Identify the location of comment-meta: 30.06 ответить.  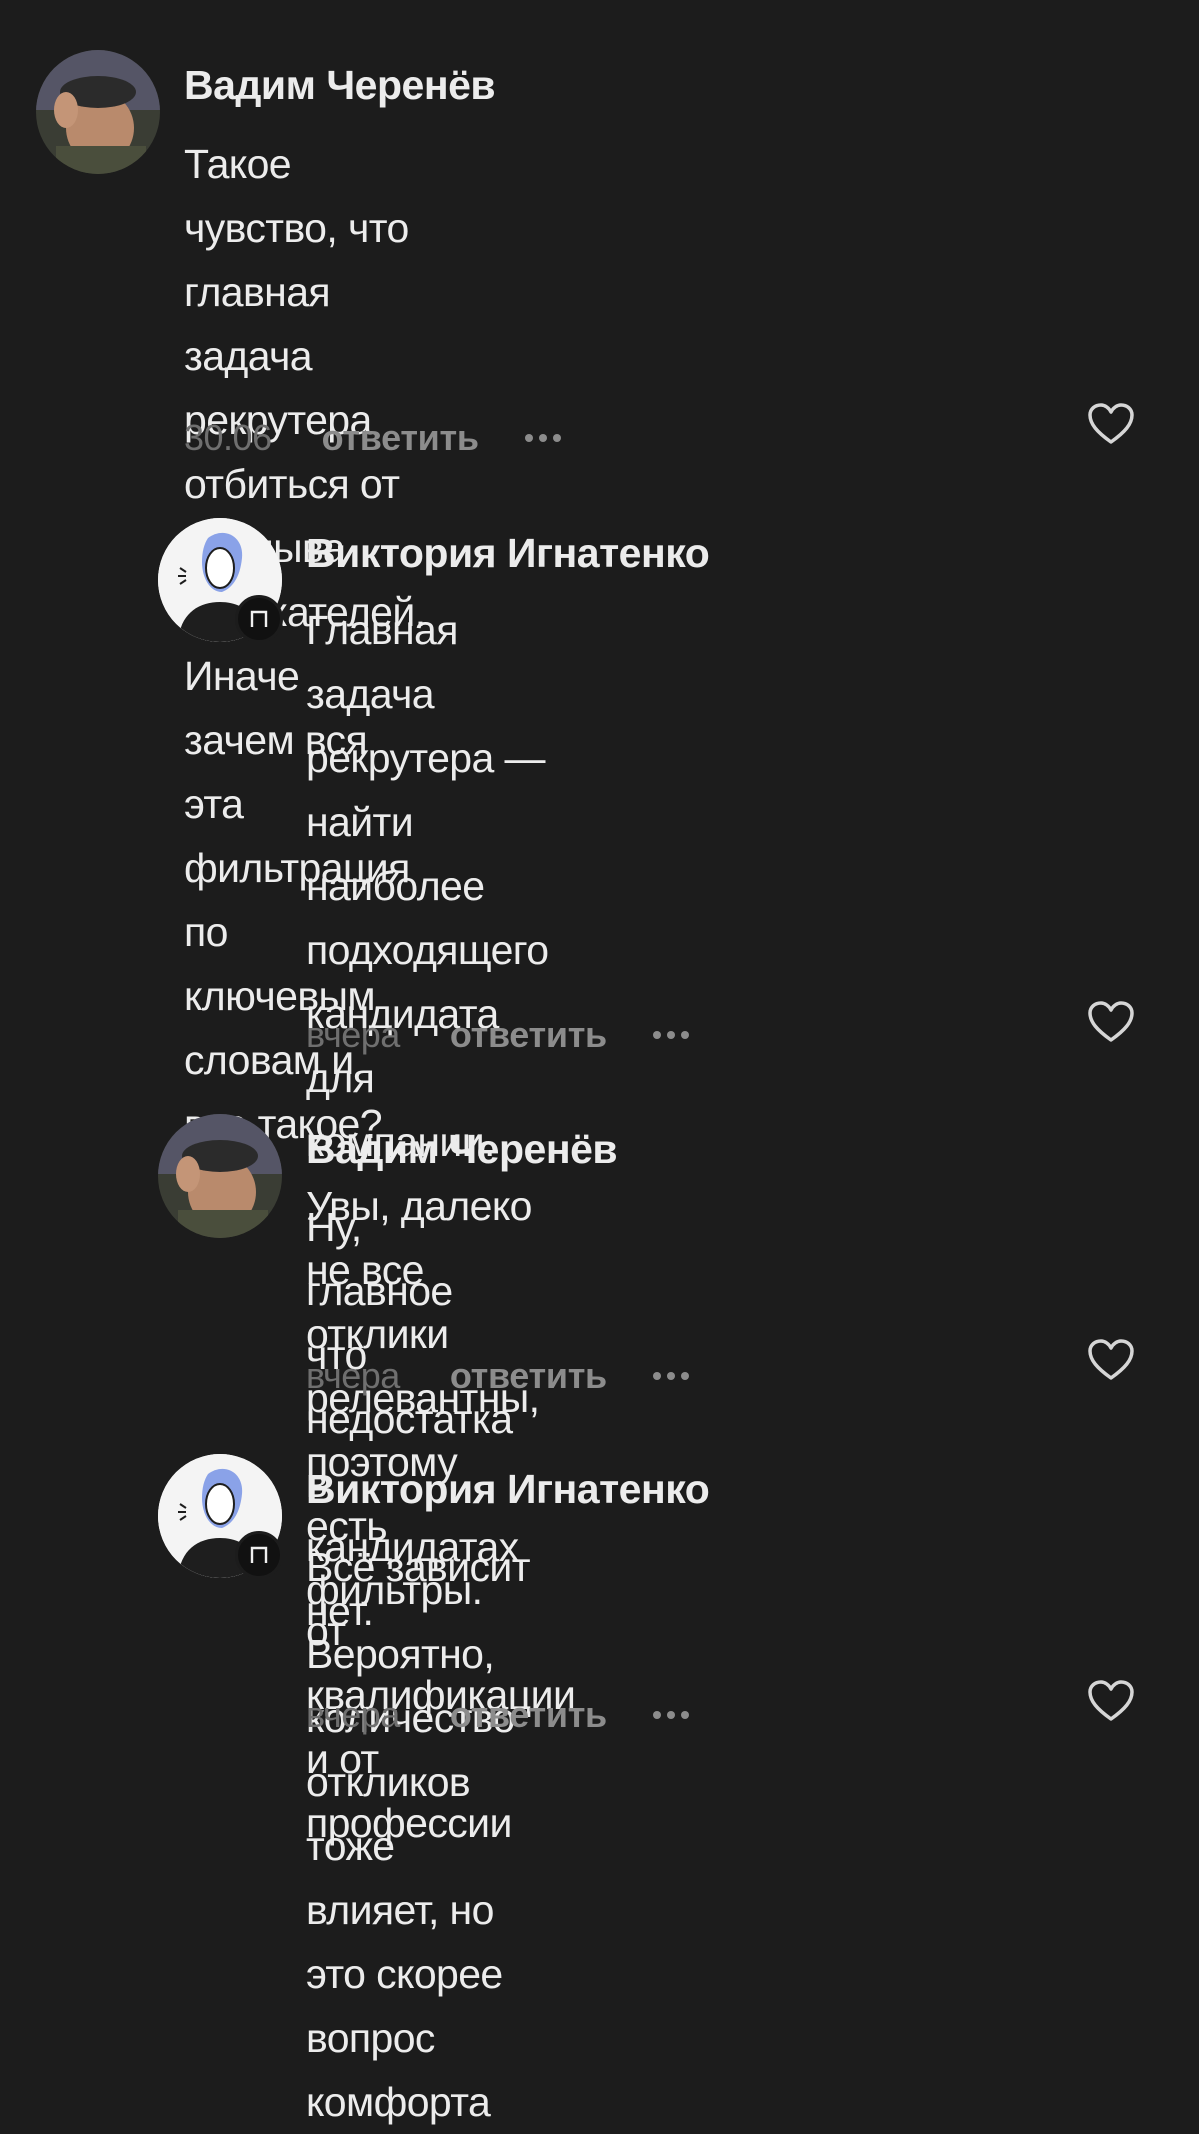
(372, 438).